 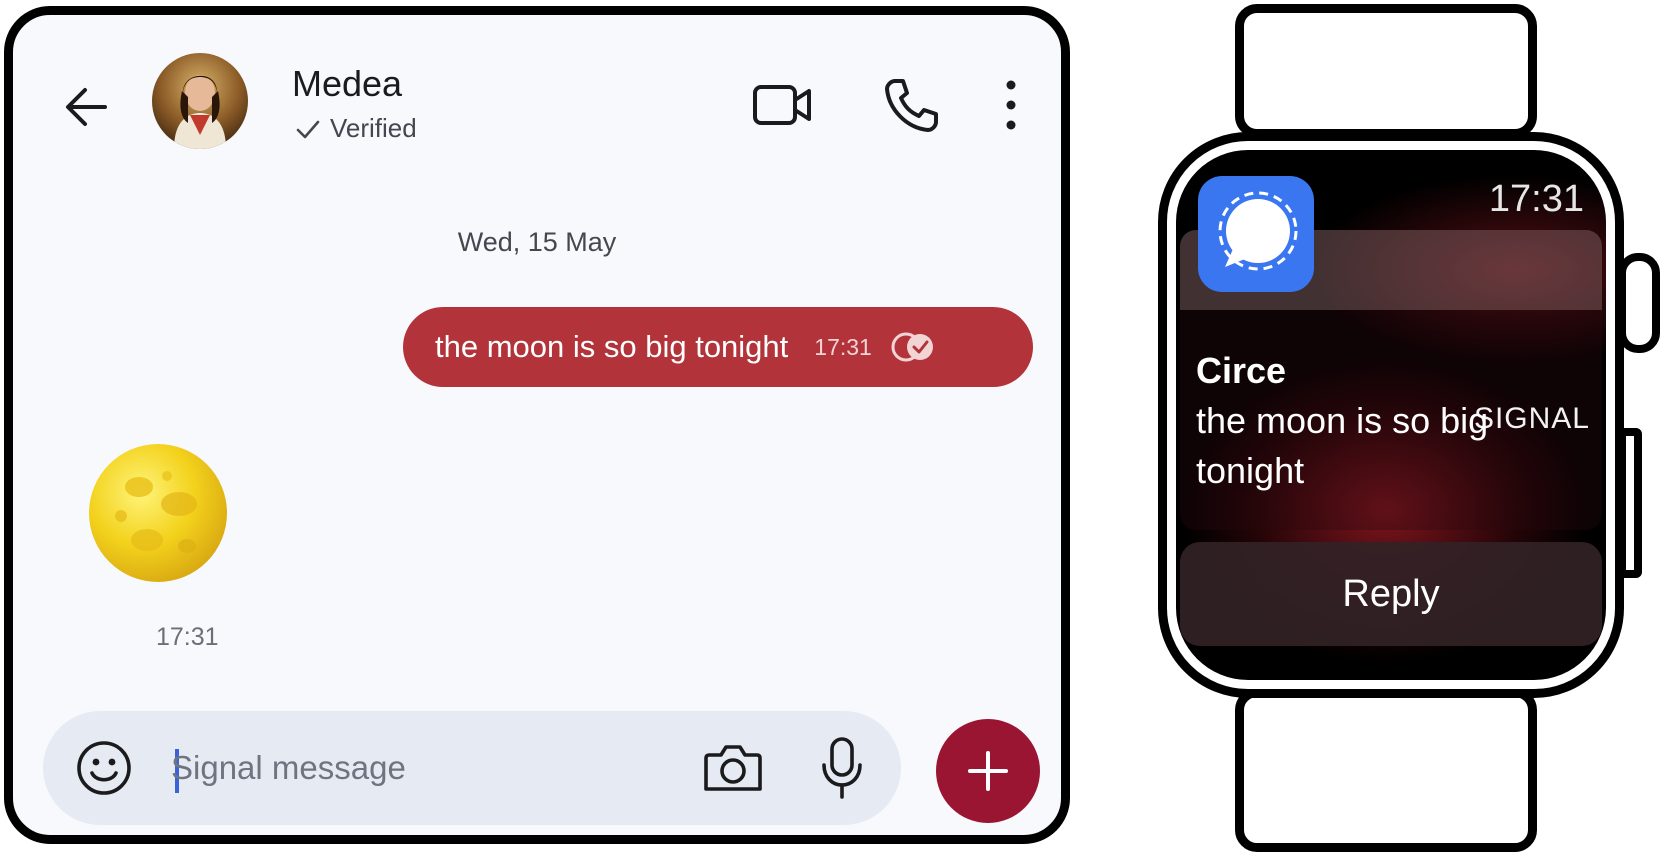 What do you see at coordinates (1639, 303) in the screenshot?
I see `watch-crown` at bounding box center [1639, 303].